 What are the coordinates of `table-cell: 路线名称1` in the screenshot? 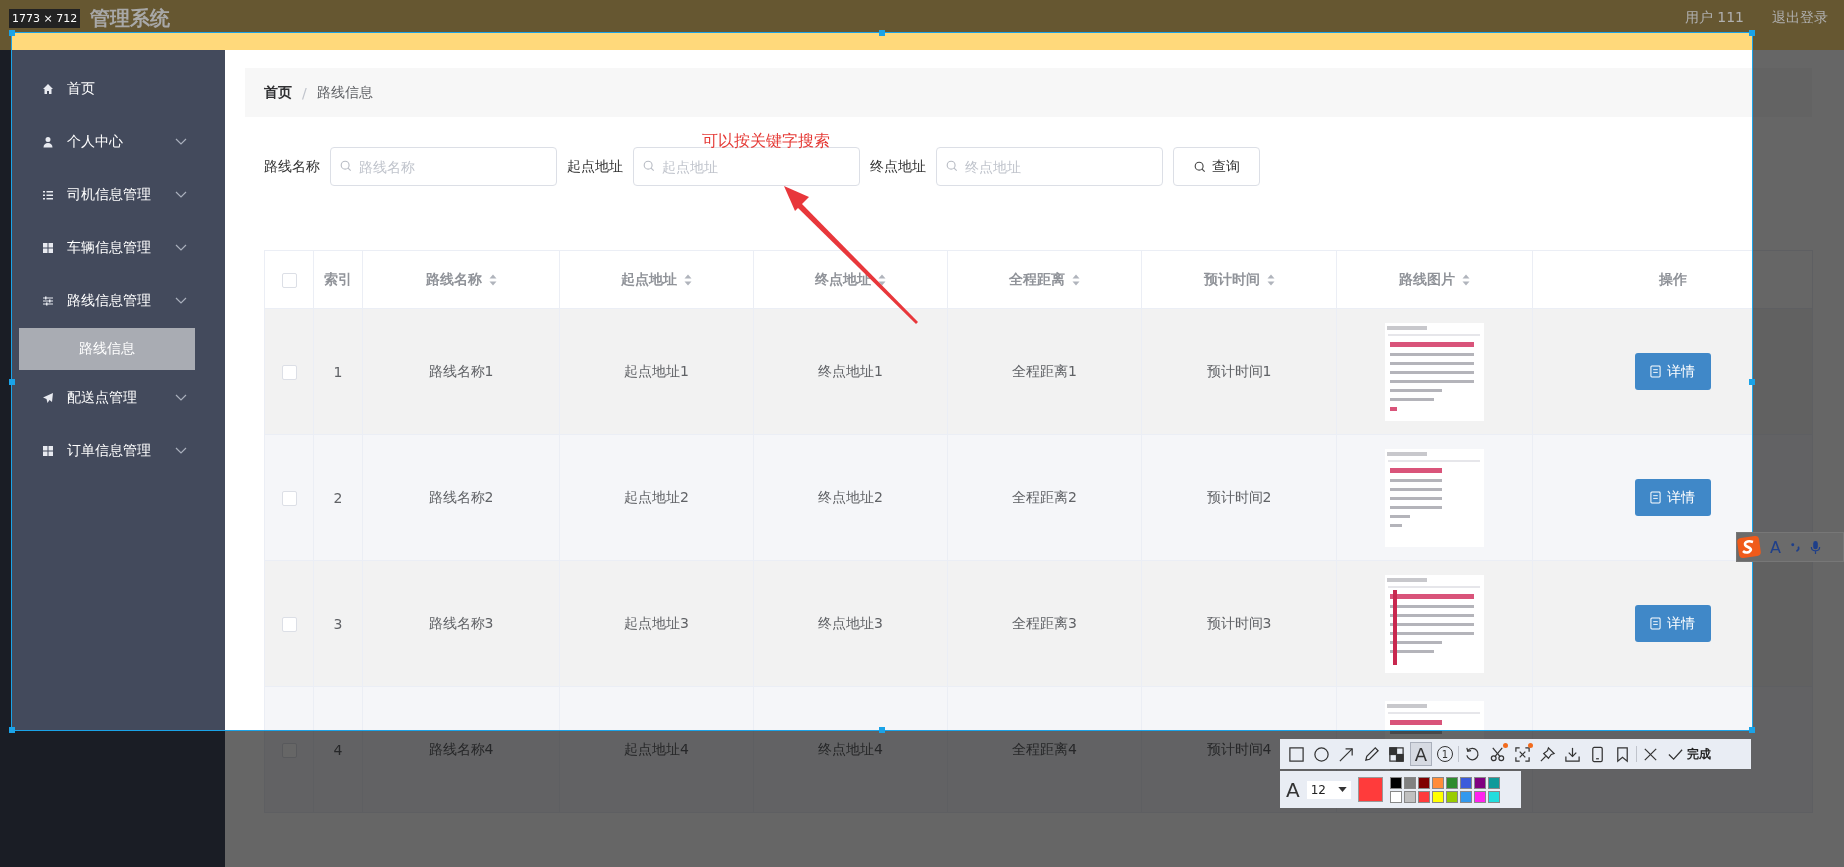 It's located at (461, 371).